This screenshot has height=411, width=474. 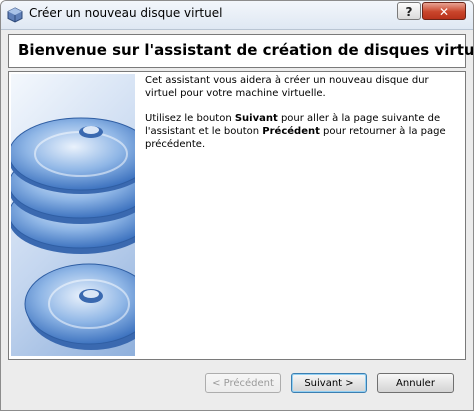 What do you see at coordinates (126, 13) in the screenshot?
I see `window-title: Créer un nouveau disque virtuel` at bounding box center [126, 13].